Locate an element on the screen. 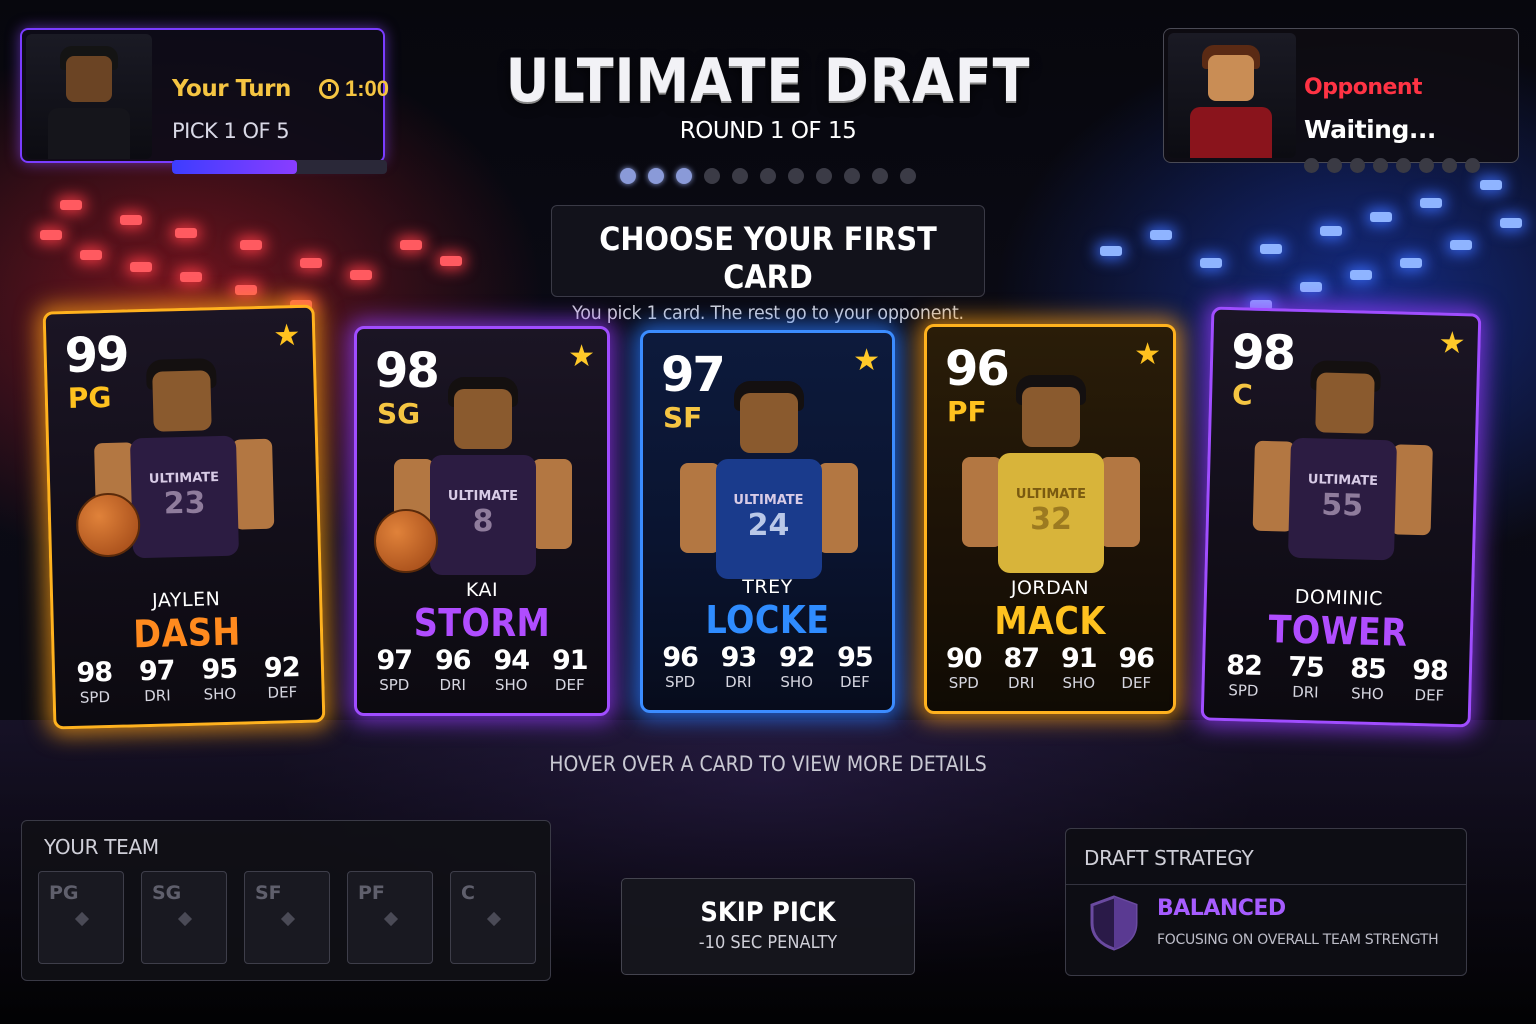 The image size is (1536, 1024). jersey-number: 8 is located at coordinates (483, 521).